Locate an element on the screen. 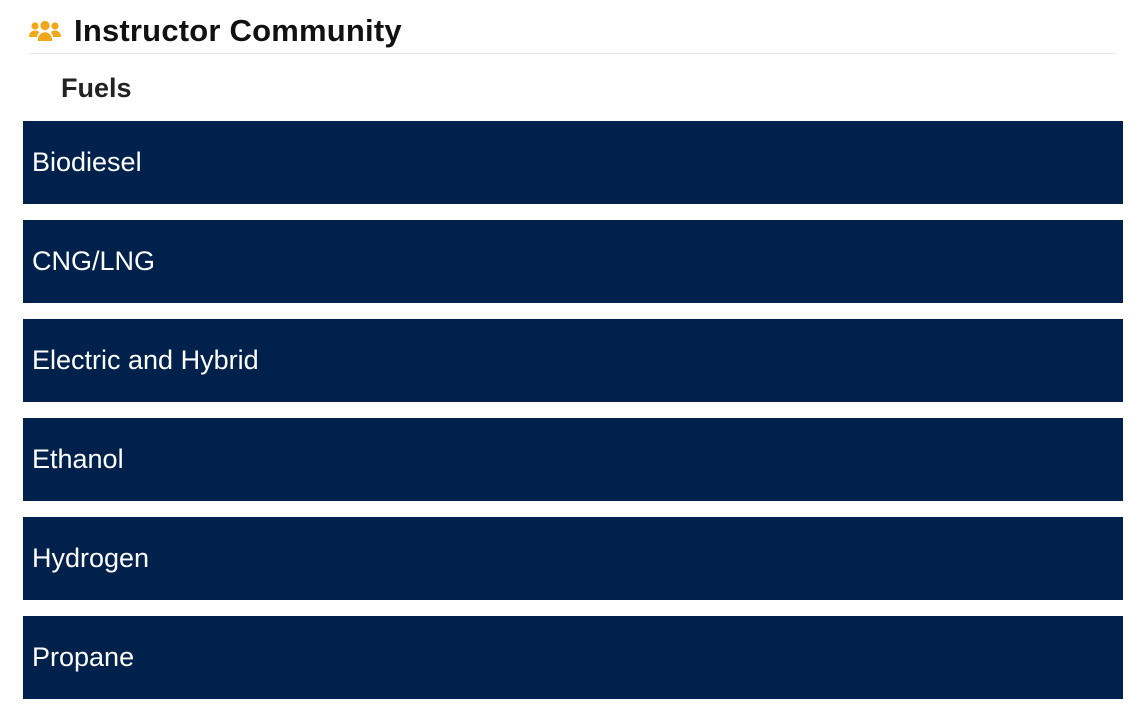 The image size is (1144, 708). fuel-item-label: Hydrogen is located at coordinates (91, 558).